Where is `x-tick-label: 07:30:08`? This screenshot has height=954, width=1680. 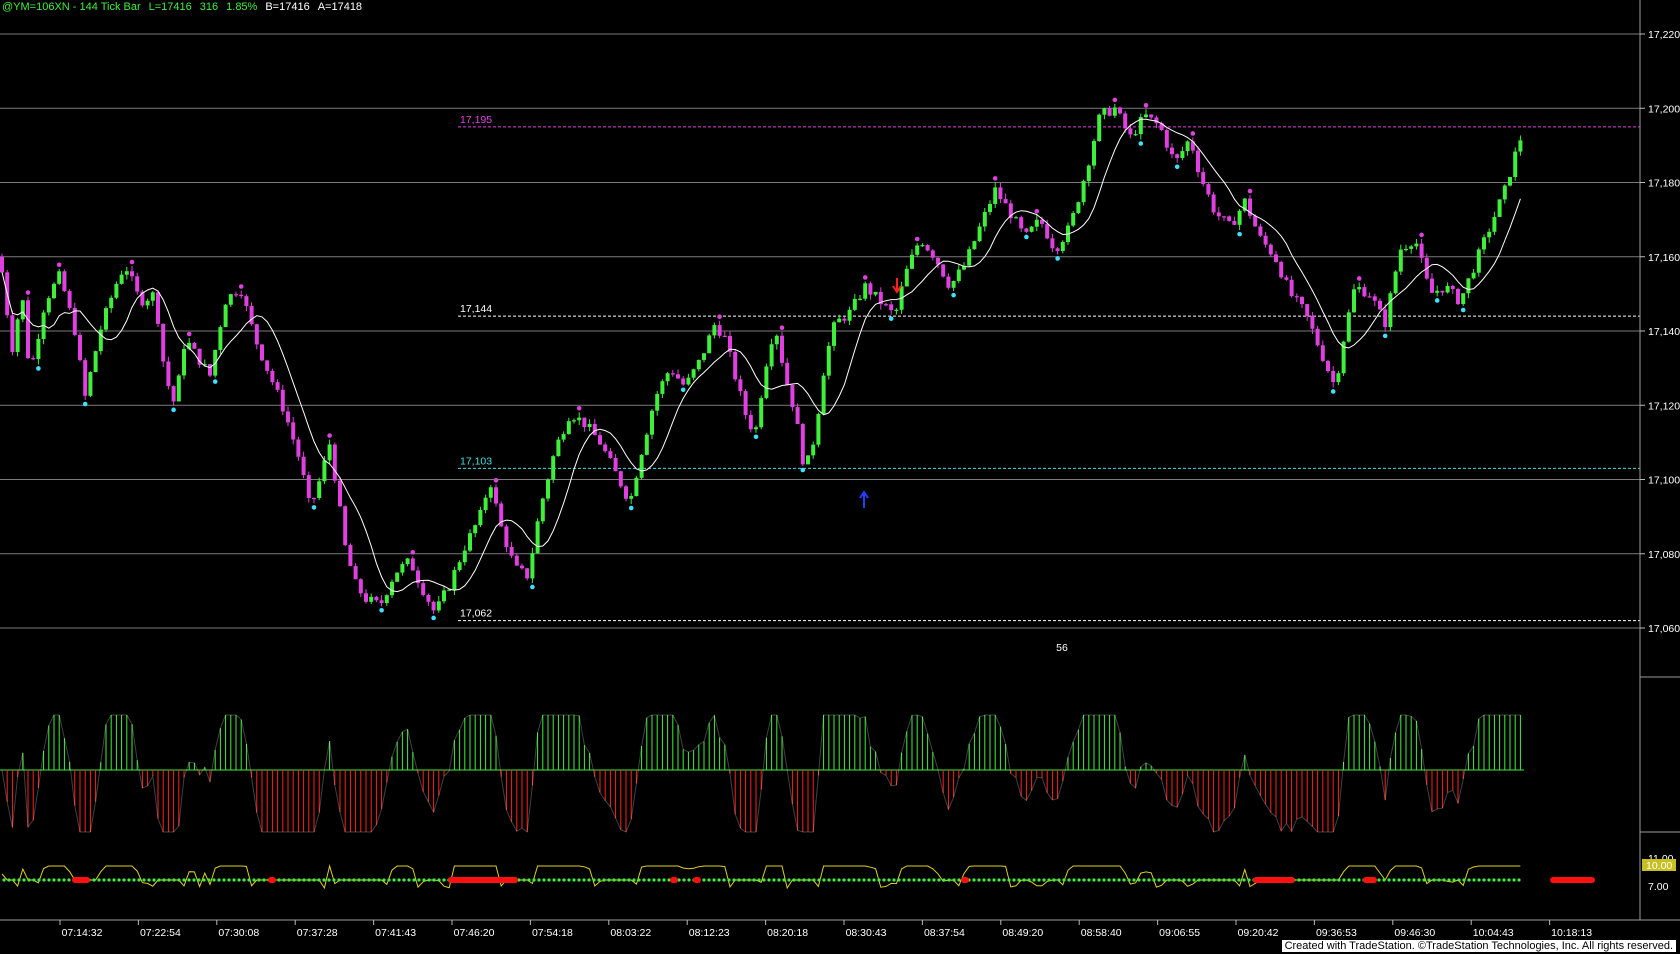 x-tick-label: 07:30:08 is located at coordinates (238, 933).